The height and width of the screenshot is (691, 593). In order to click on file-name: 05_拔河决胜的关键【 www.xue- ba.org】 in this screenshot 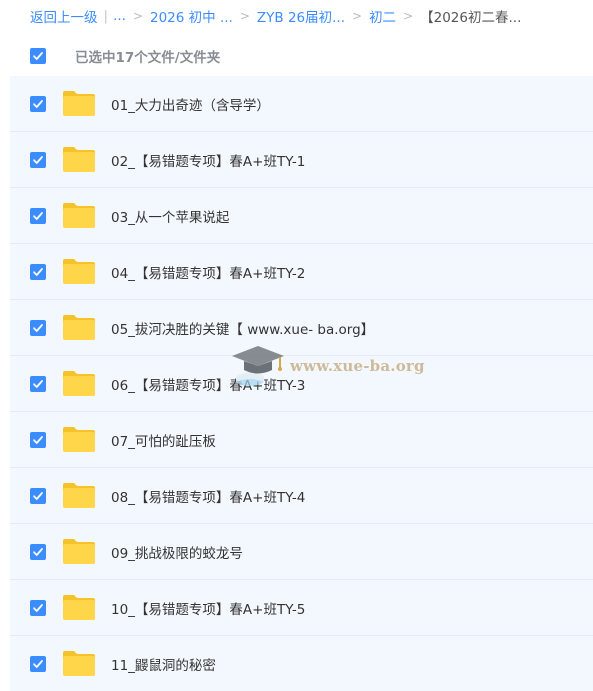, I will do `click(242, 328)`.